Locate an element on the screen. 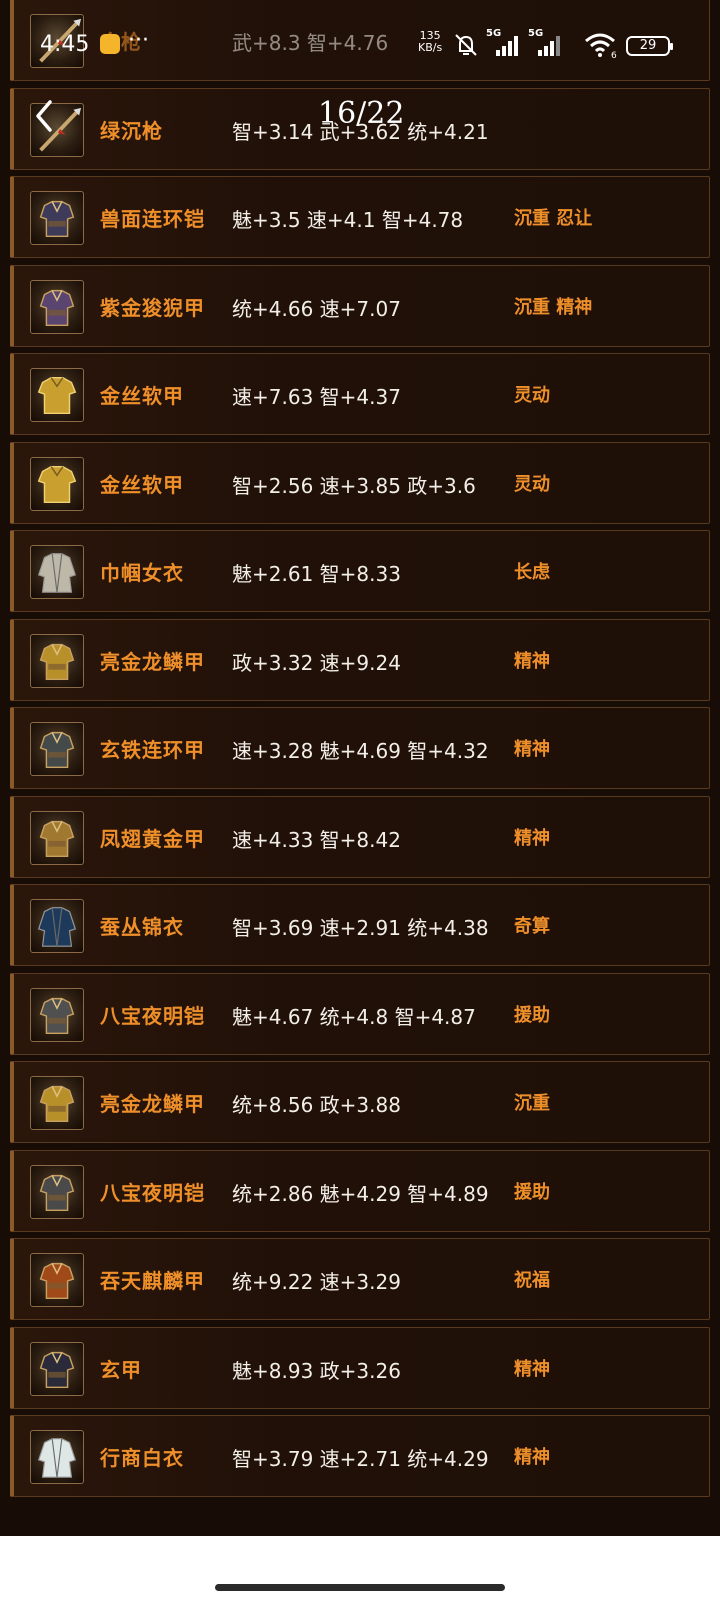  equipment-row: 玄铁连环甲 速+3.28 魅+4.69 智+4.32 精神 is located at coordinates (360, 748).